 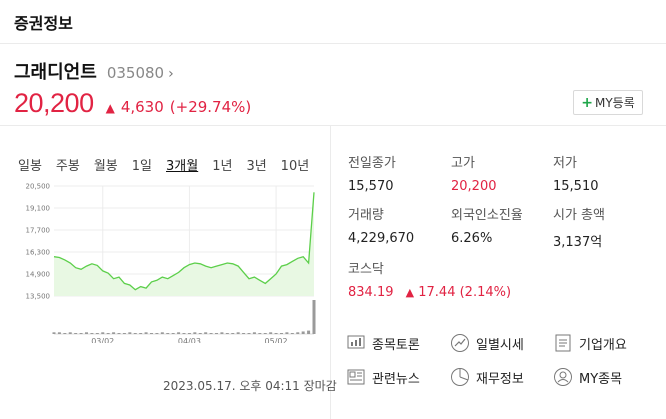 What do you see at coordinates (474, 186) in the screenshot?
I see `stat-value: 20,200` at bounding box center [474, 186].